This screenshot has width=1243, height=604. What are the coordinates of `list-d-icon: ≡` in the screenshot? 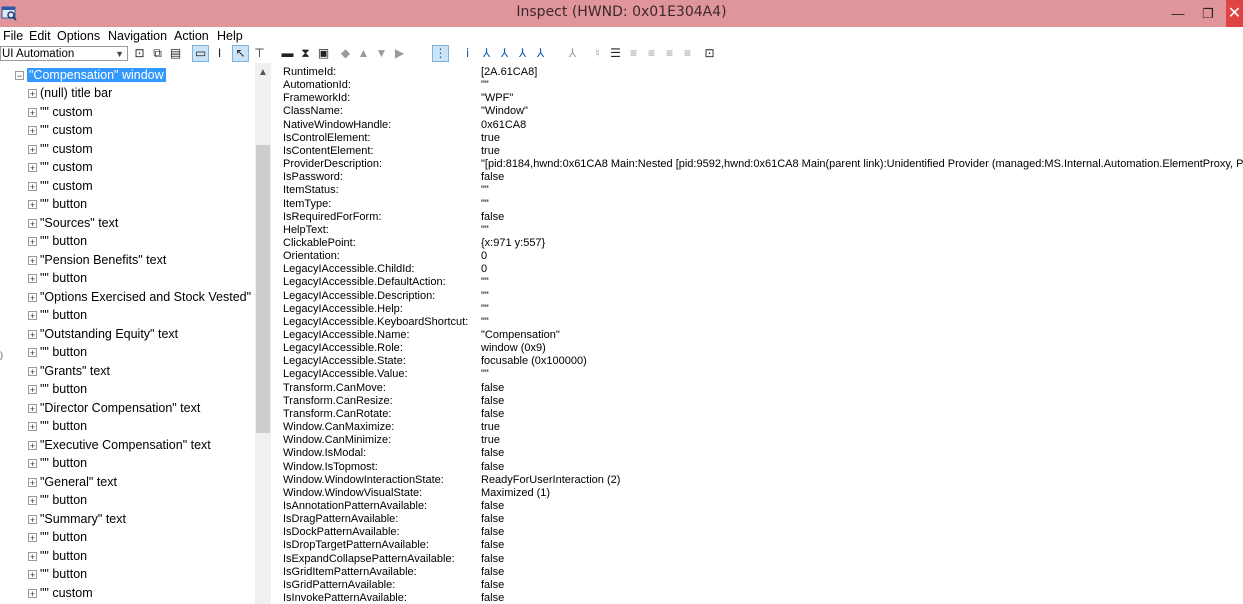 It's located at (669, 53).